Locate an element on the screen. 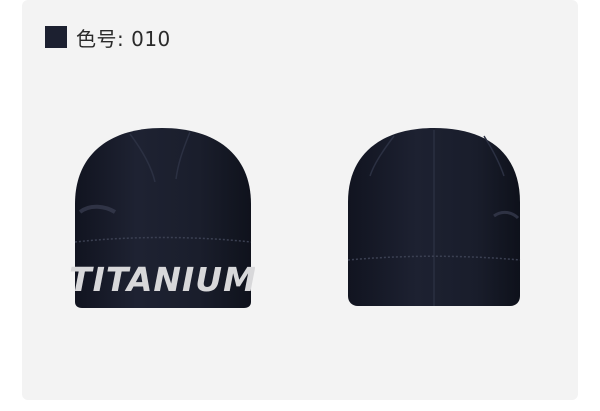 The height and width of the screenshot is (411, 600). color-swatch is located at coordinates (56, 37).